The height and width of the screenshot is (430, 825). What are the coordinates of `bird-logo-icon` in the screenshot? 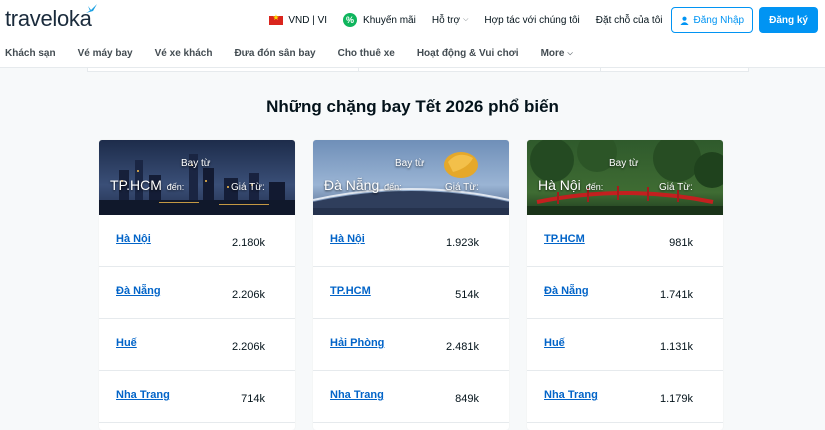 It's located at (91, 8).